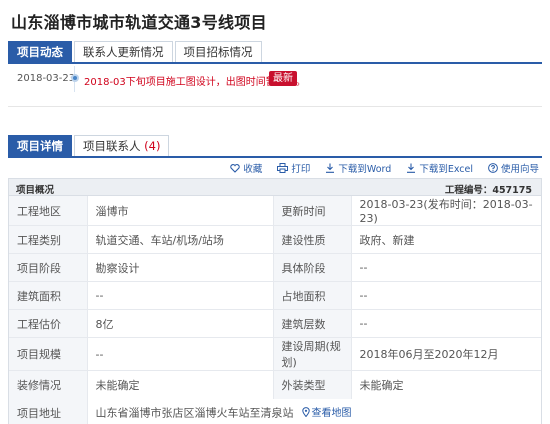 Image resolution: width=550 pixels, height=424 pixels. I want to click on field-key: 工程类别, so click(48, 239).